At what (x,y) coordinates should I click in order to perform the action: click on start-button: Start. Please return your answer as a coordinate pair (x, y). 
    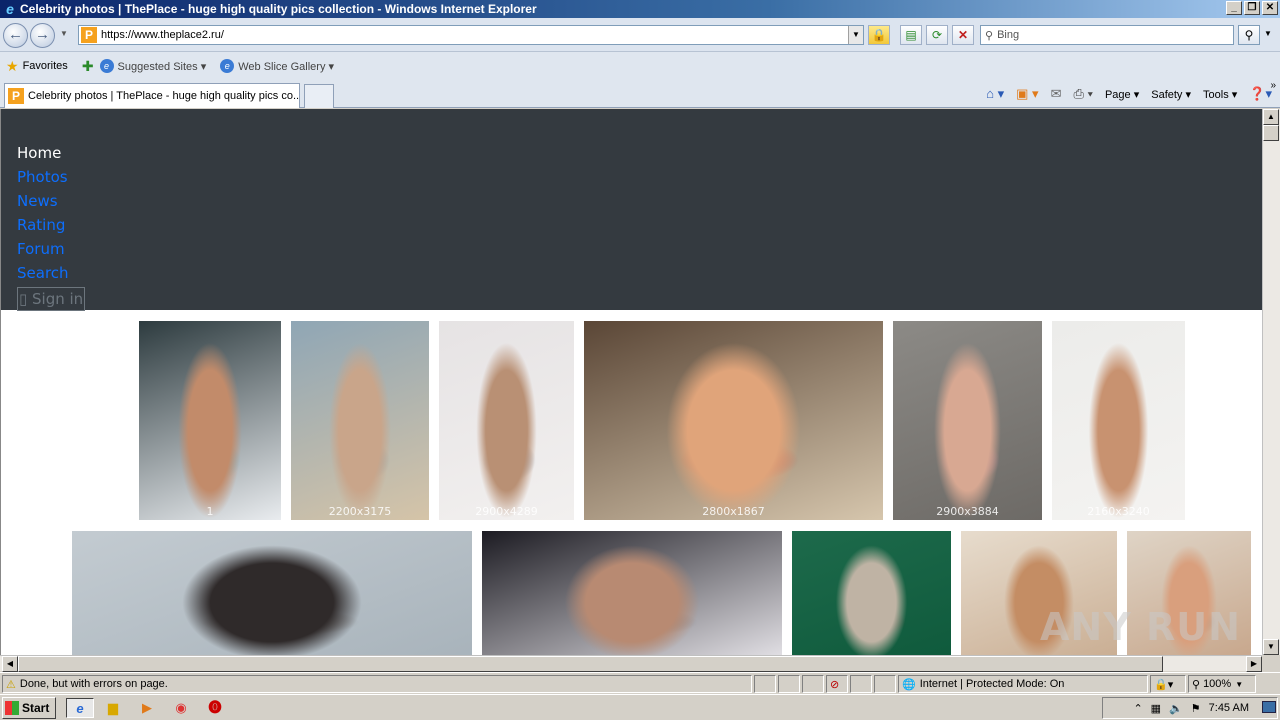
    Looking at the image, I should click on (29, 708).